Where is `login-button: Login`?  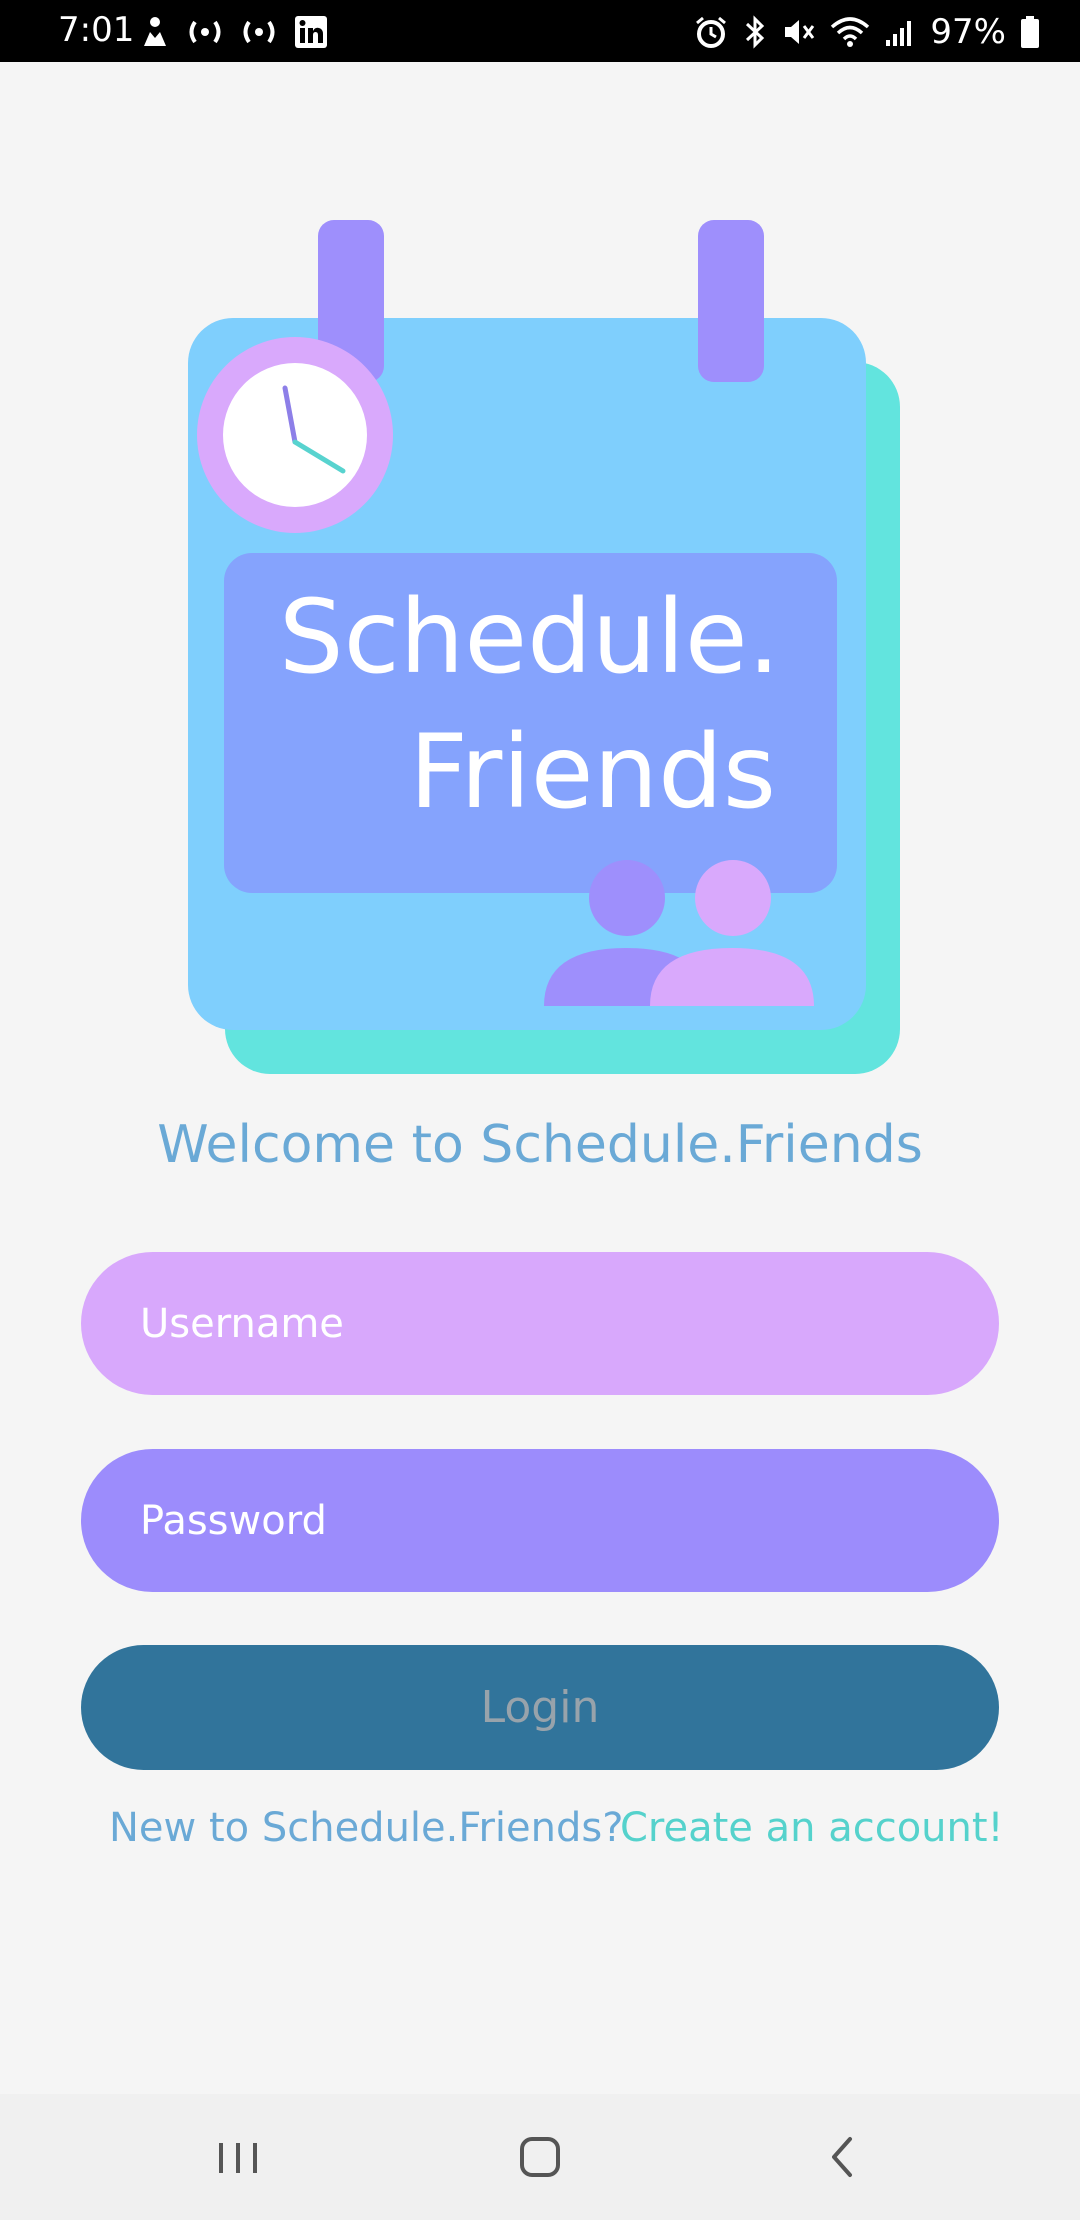 login-button: Login is located at coordinates (540, 1707).